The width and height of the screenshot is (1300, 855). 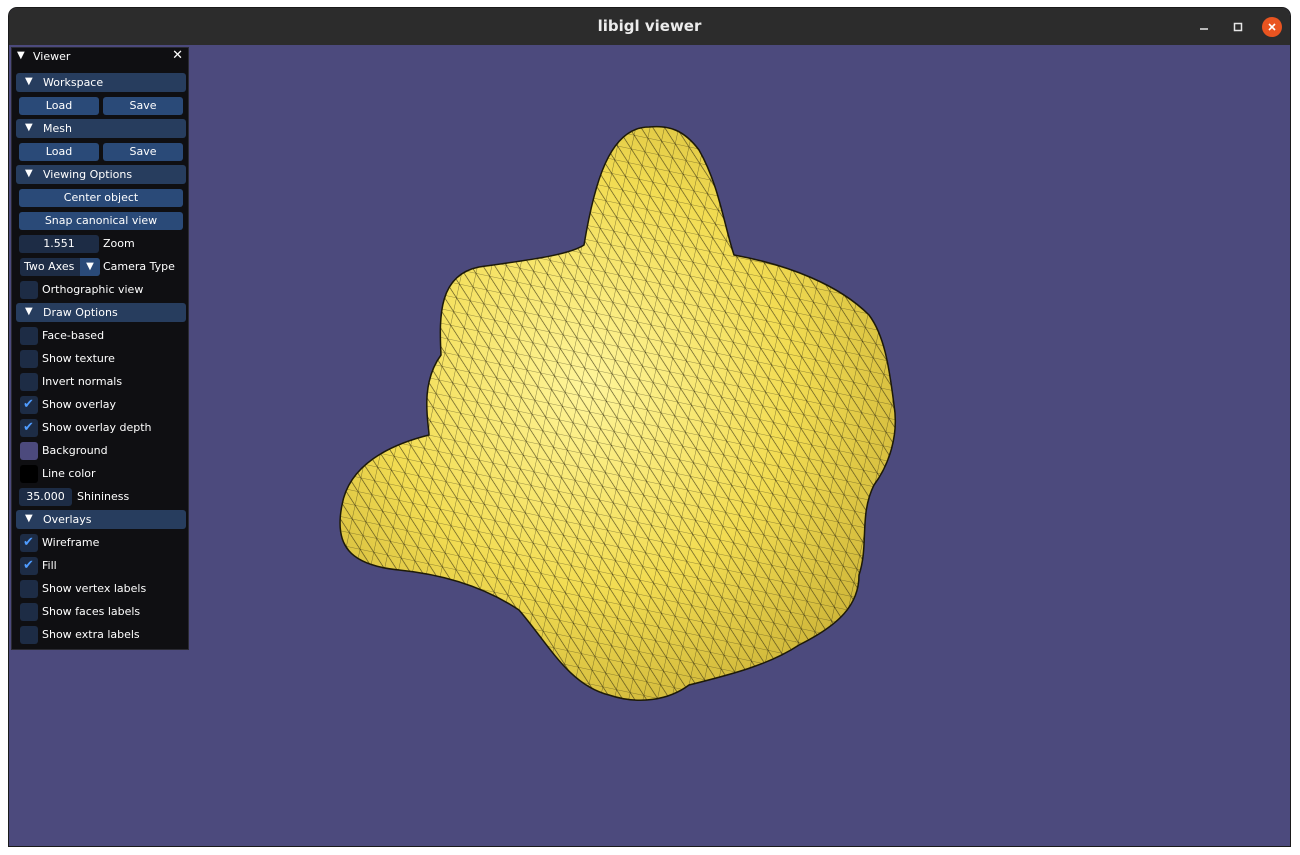 I want to click on face-based-label: Face-based, so click(x=73, y=335).